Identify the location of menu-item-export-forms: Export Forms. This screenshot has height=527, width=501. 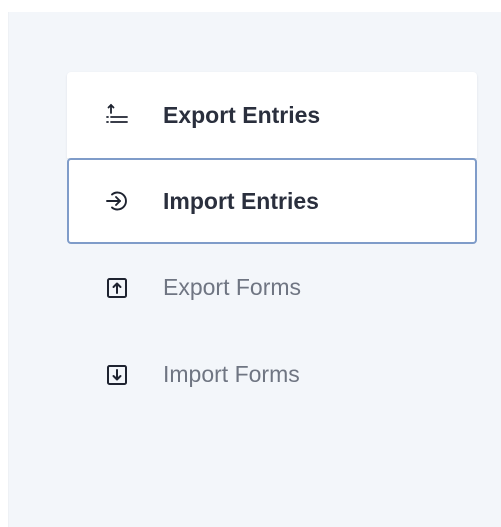
(272, 287).